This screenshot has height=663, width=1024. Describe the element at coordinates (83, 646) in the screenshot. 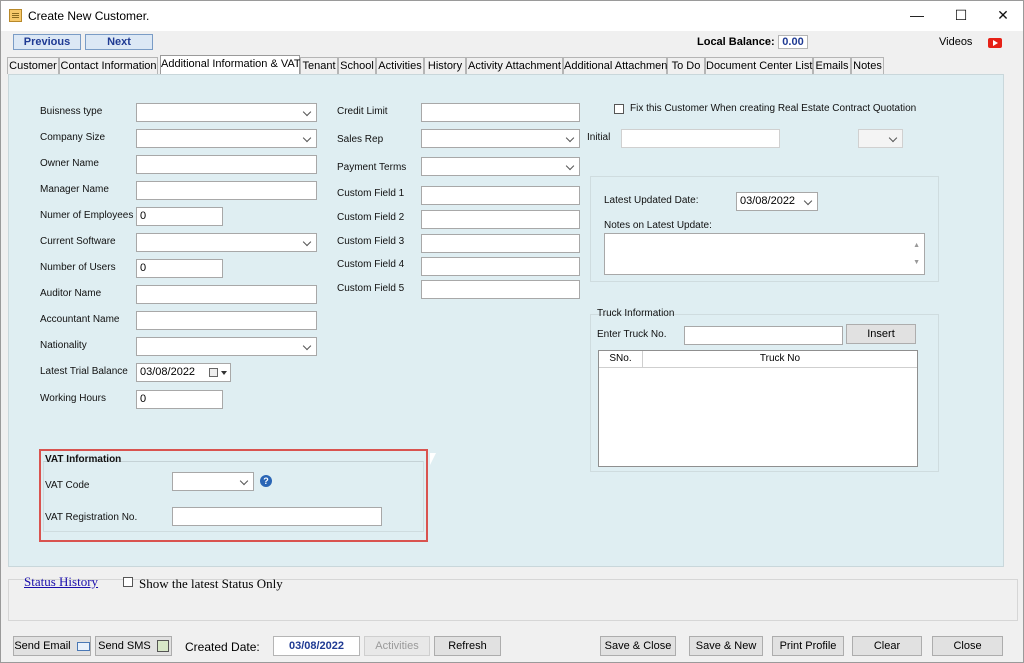

I see `envelope-icon` at that location.